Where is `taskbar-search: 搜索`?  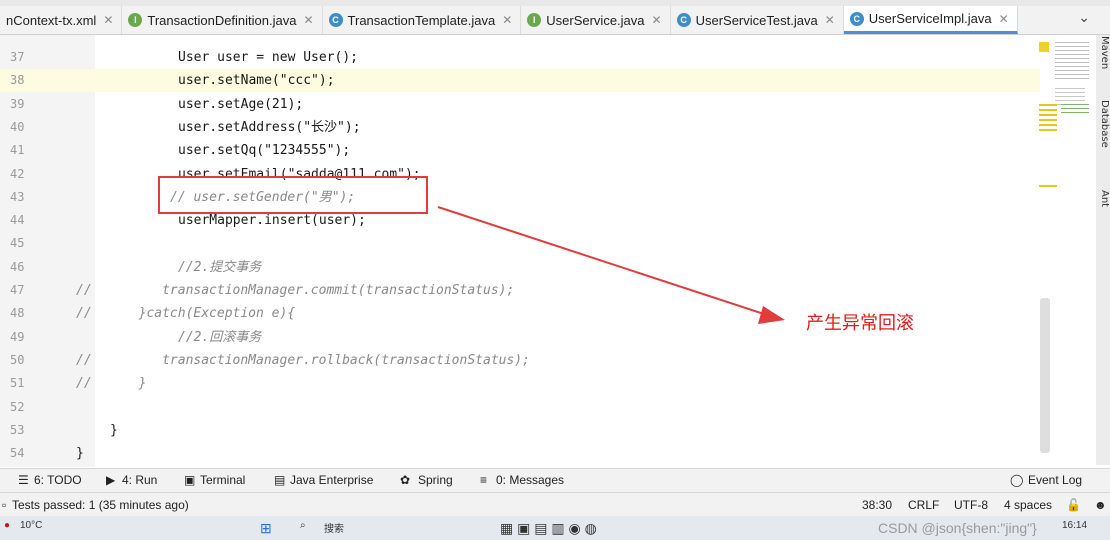 taskbar-search: 搜索 is located at coordinates (334, 527).